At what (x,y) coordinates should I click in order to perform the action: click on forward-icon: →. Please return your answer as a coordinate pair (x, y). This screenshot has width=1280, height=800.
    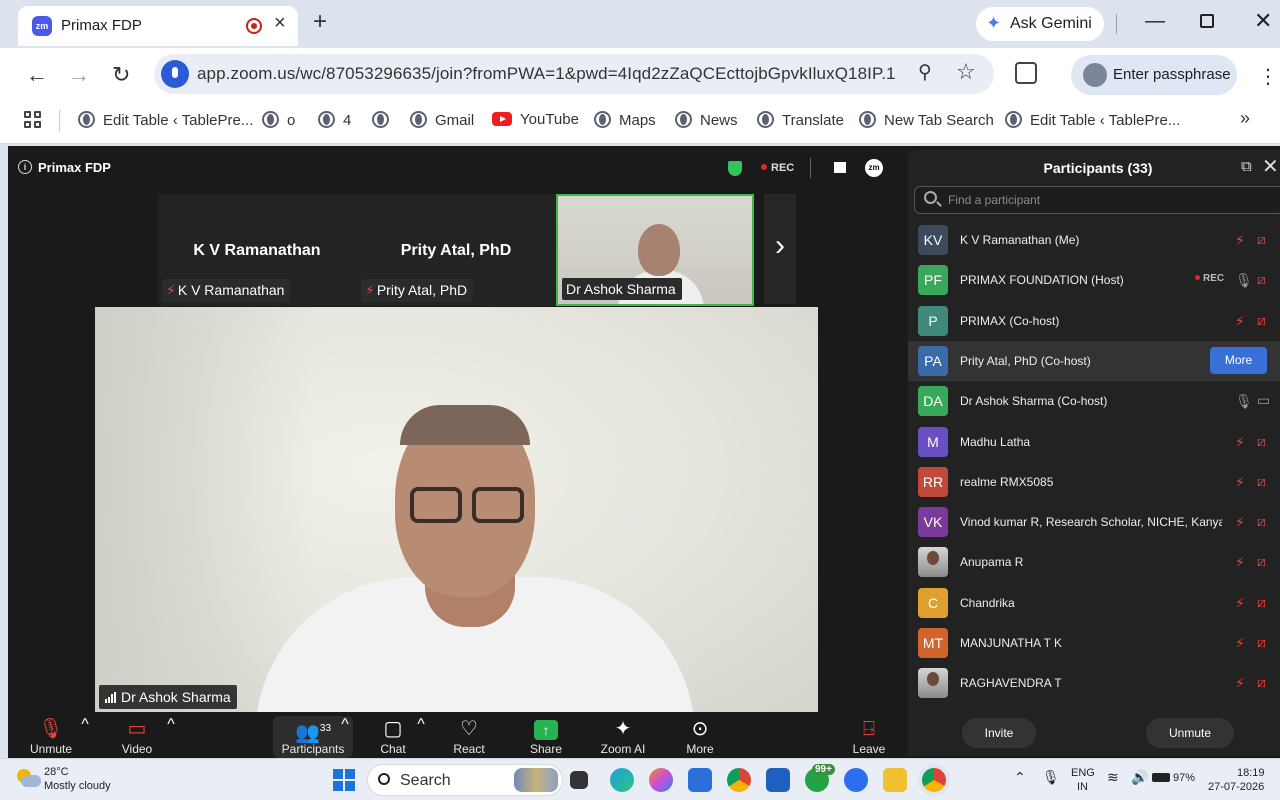
    Looking at the image, I should click on (79, 75).